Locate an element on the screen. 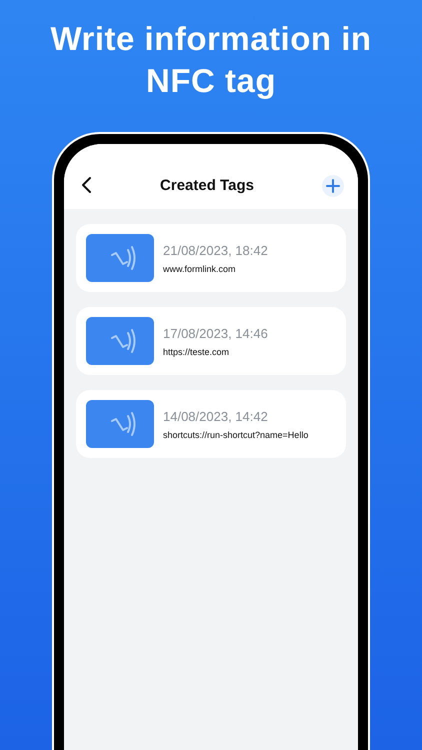 The width and height of the screenshot is (422, 750). tag-date: 21/08/2023, 18:42 is located at coordinates (215, 250).